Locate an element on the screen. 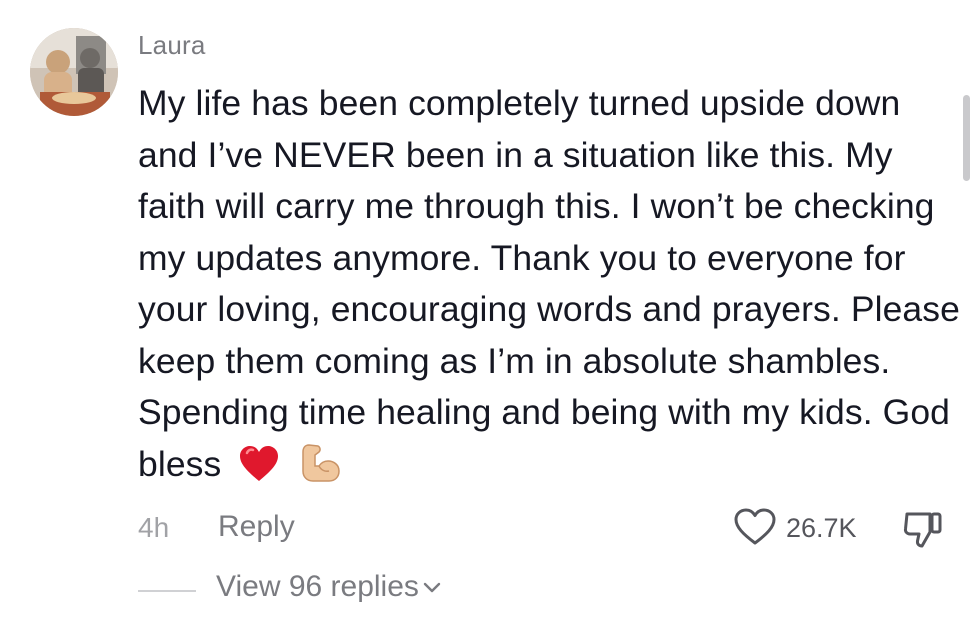 The width and height of the screenshot is (980, 627). like-button is located at coordinates (756, 528).